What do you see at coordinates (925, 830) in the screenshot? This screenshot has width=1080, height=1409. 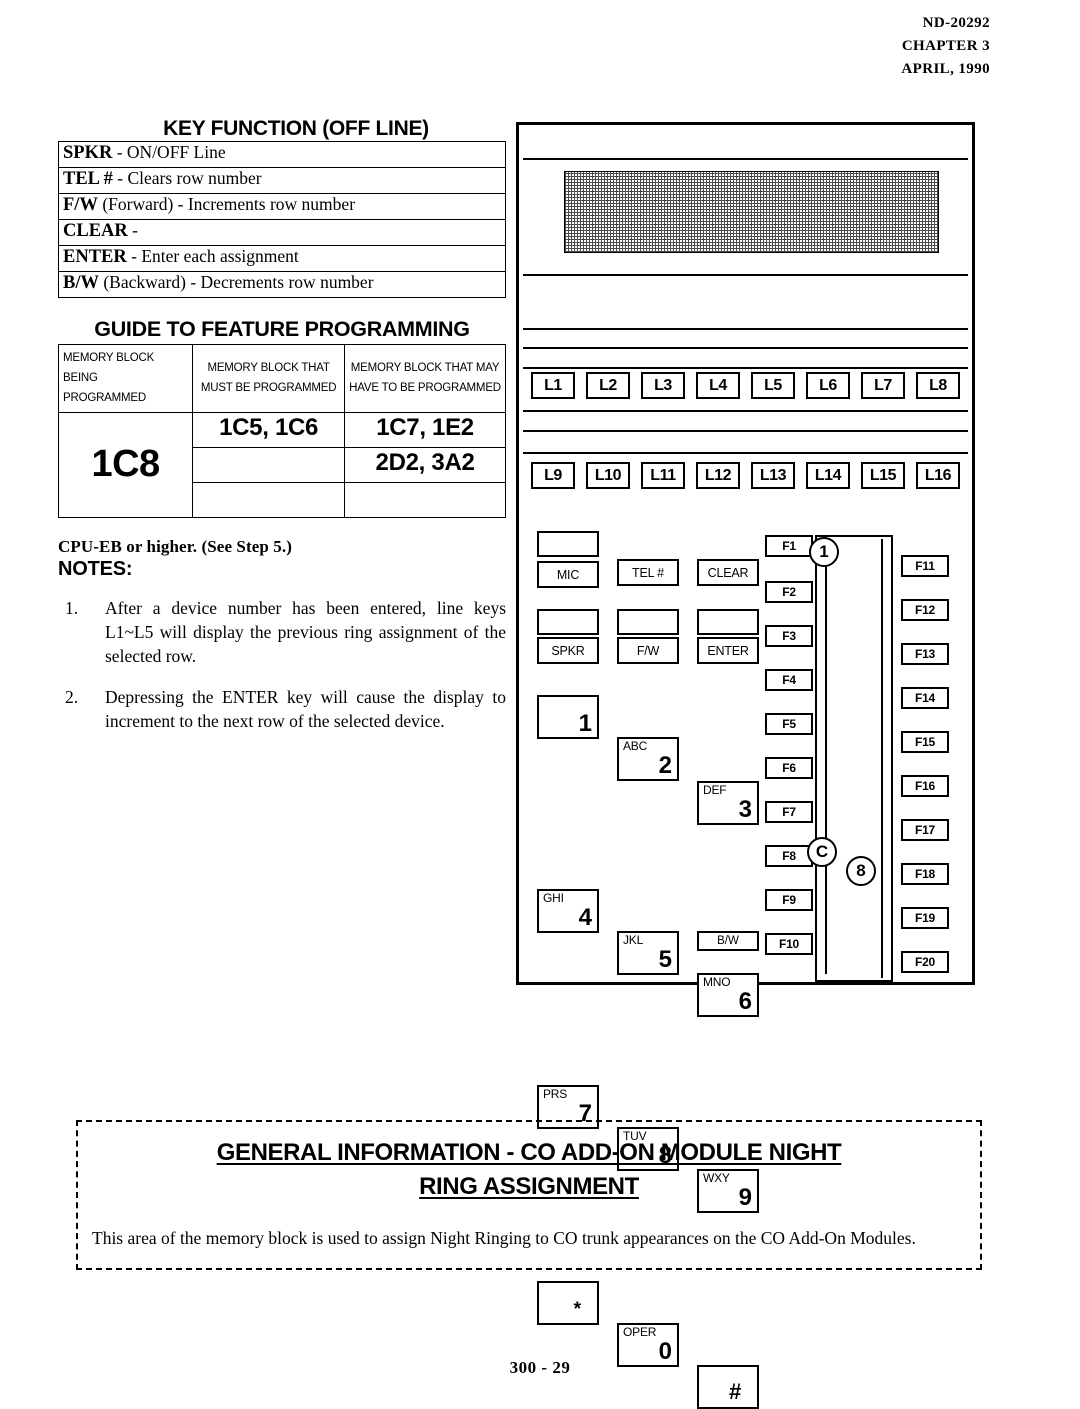 I see `function-key-f17: F17` at bounding box center [925, 830].